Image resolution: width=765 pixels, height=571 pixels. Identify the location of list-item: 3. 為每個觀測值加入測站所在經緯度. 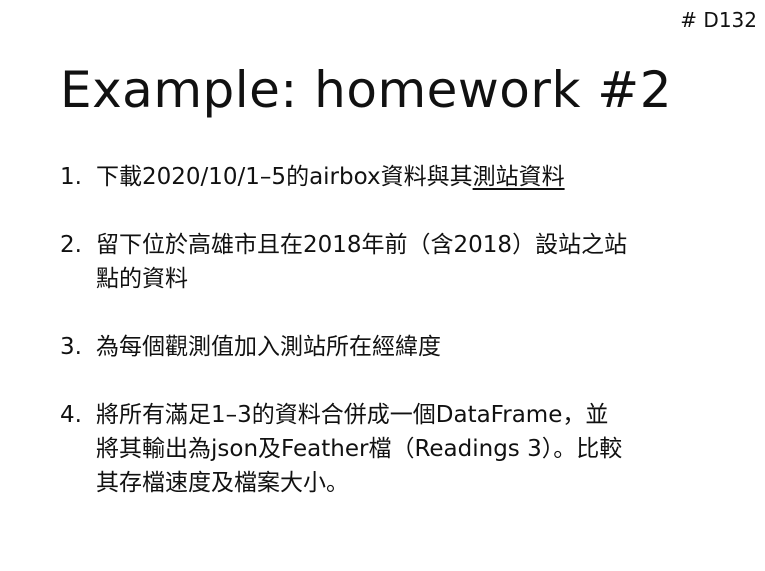
(405, 347).